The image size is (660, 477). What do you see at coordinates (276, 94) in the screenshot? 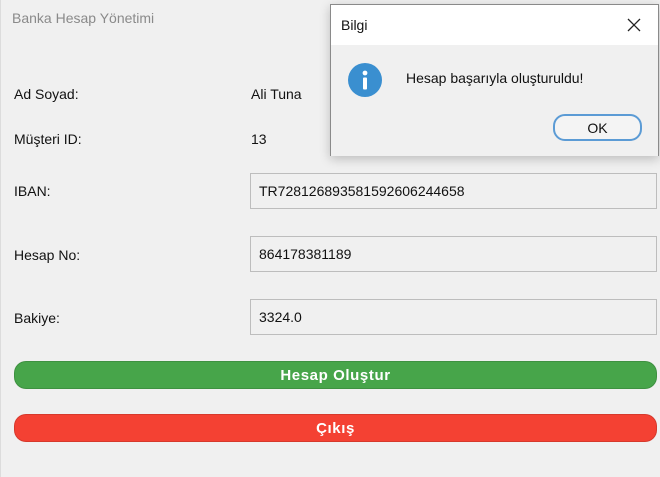
I see `name-value: Ali Tuna` at bounding box center [276, 94].